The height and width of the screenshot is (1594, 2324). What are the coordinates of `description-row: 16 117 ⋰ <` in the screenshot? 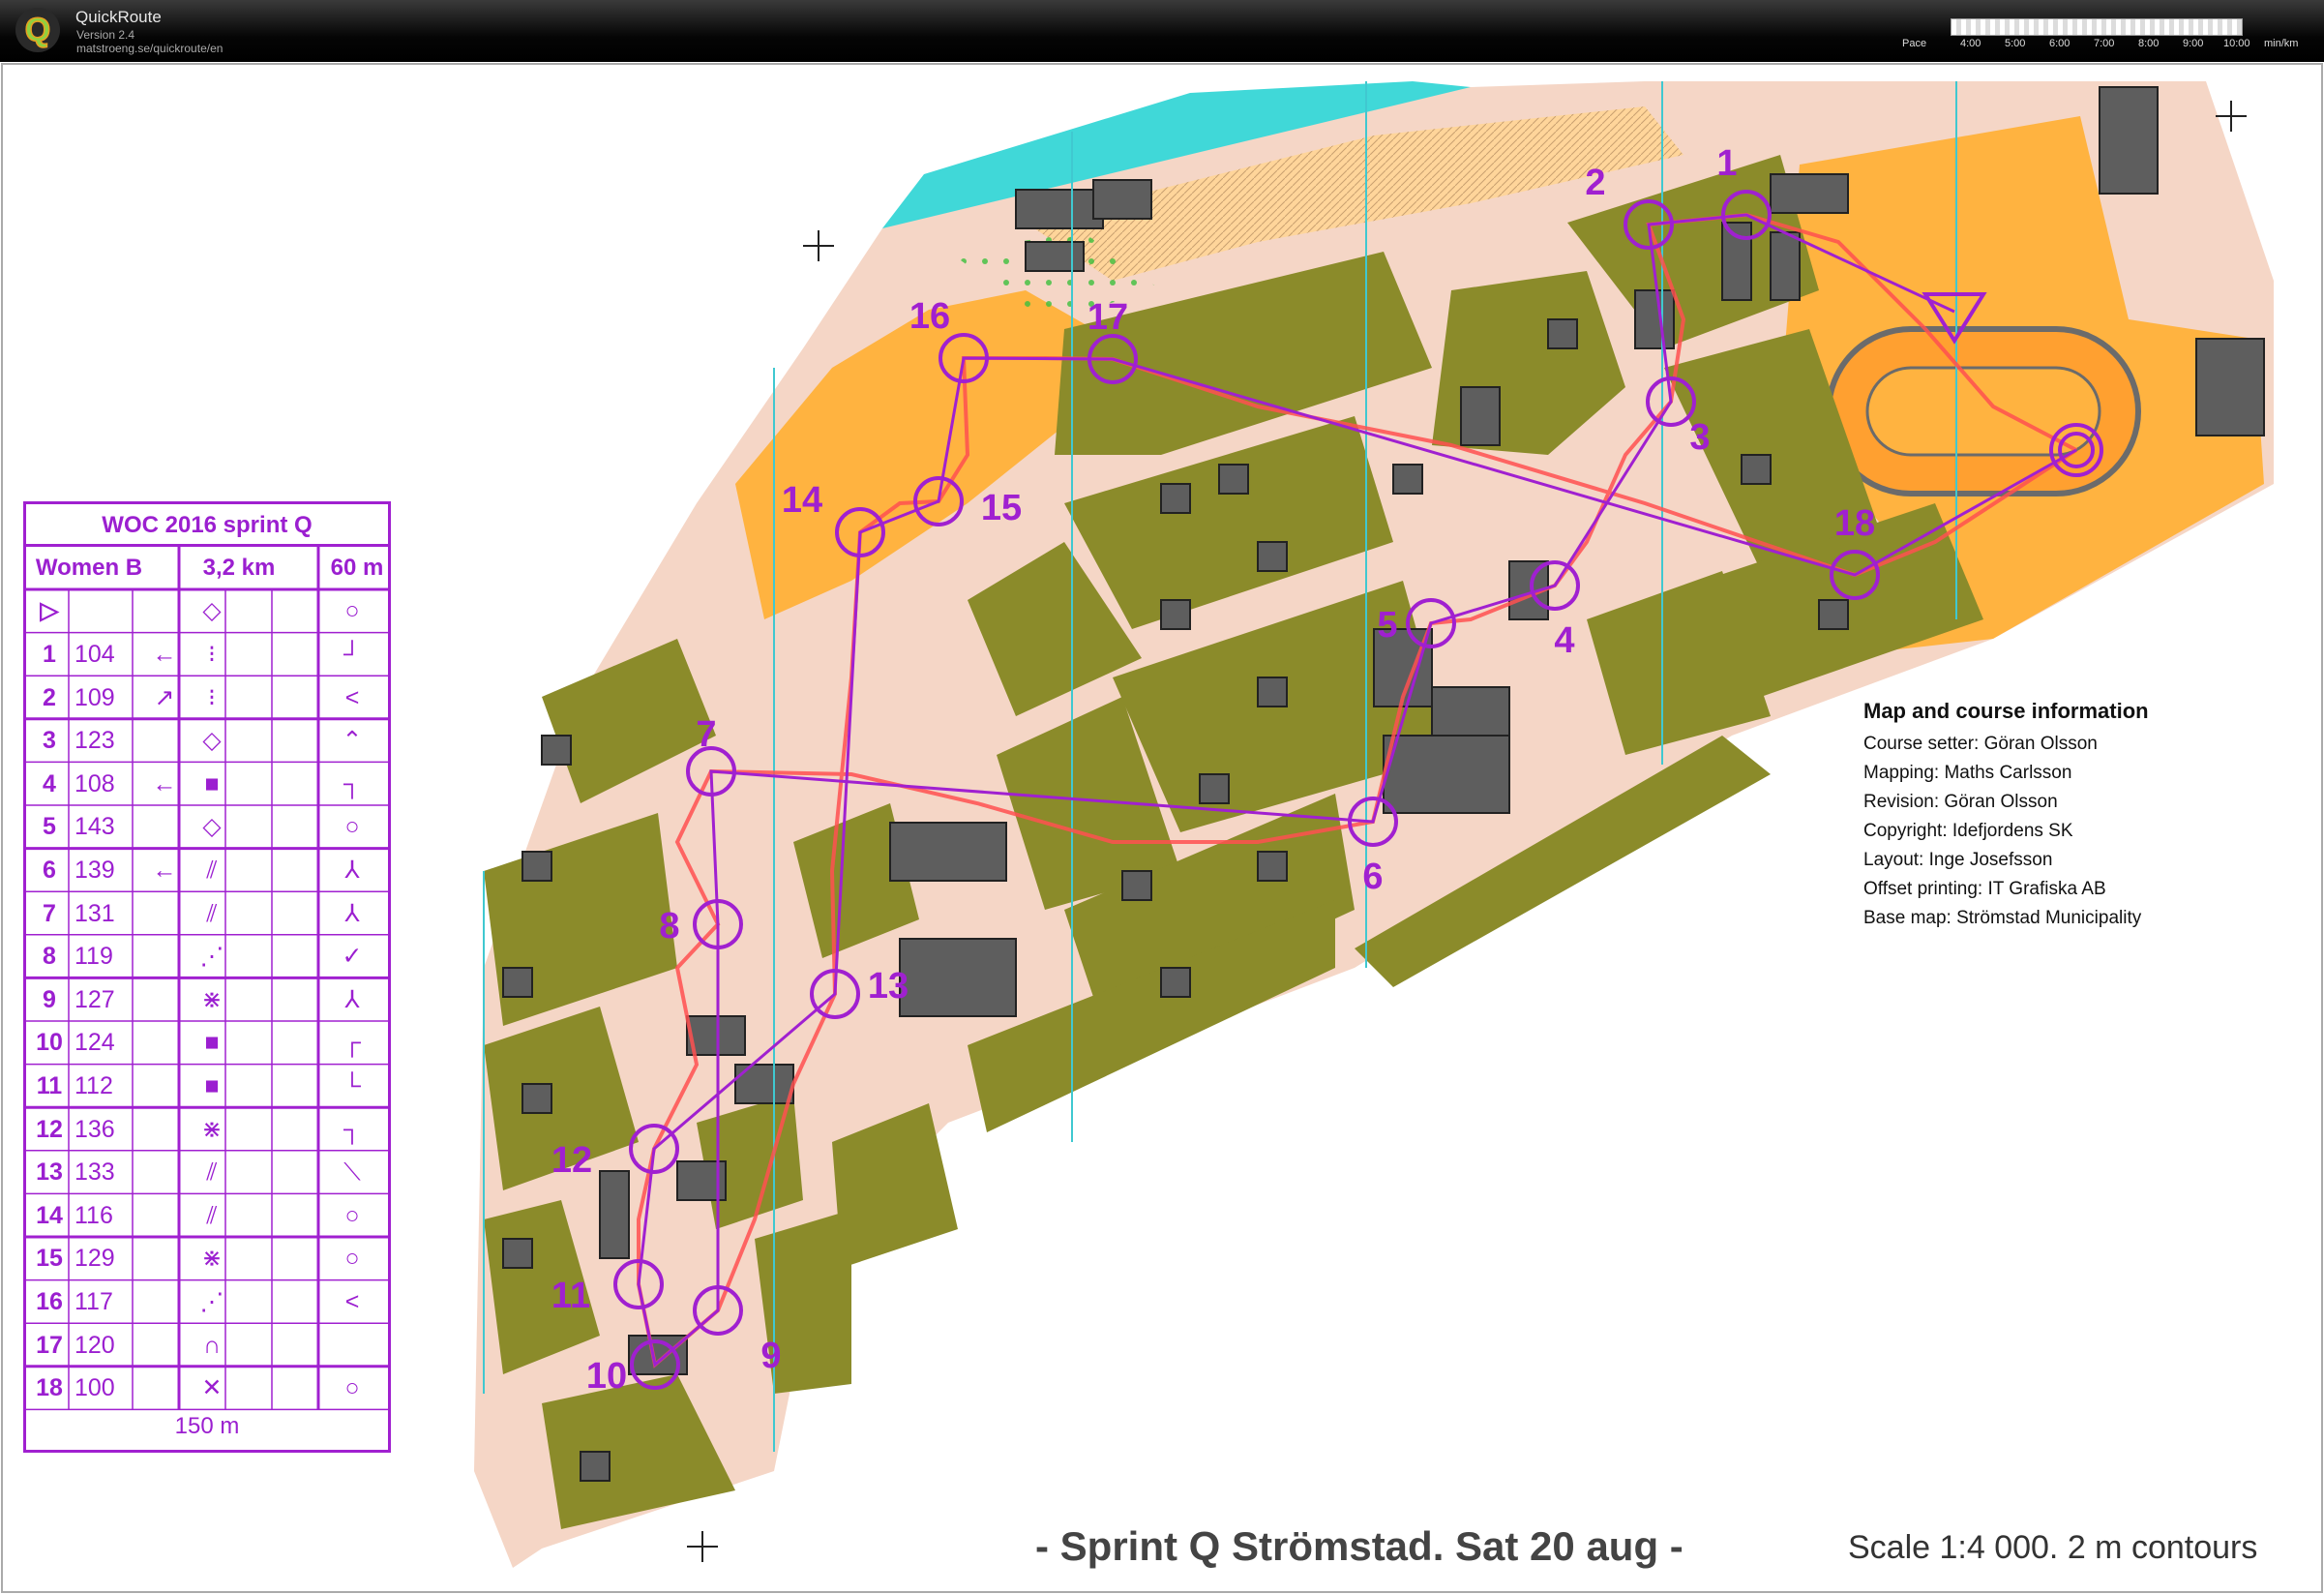 It's located at (207, 1302).